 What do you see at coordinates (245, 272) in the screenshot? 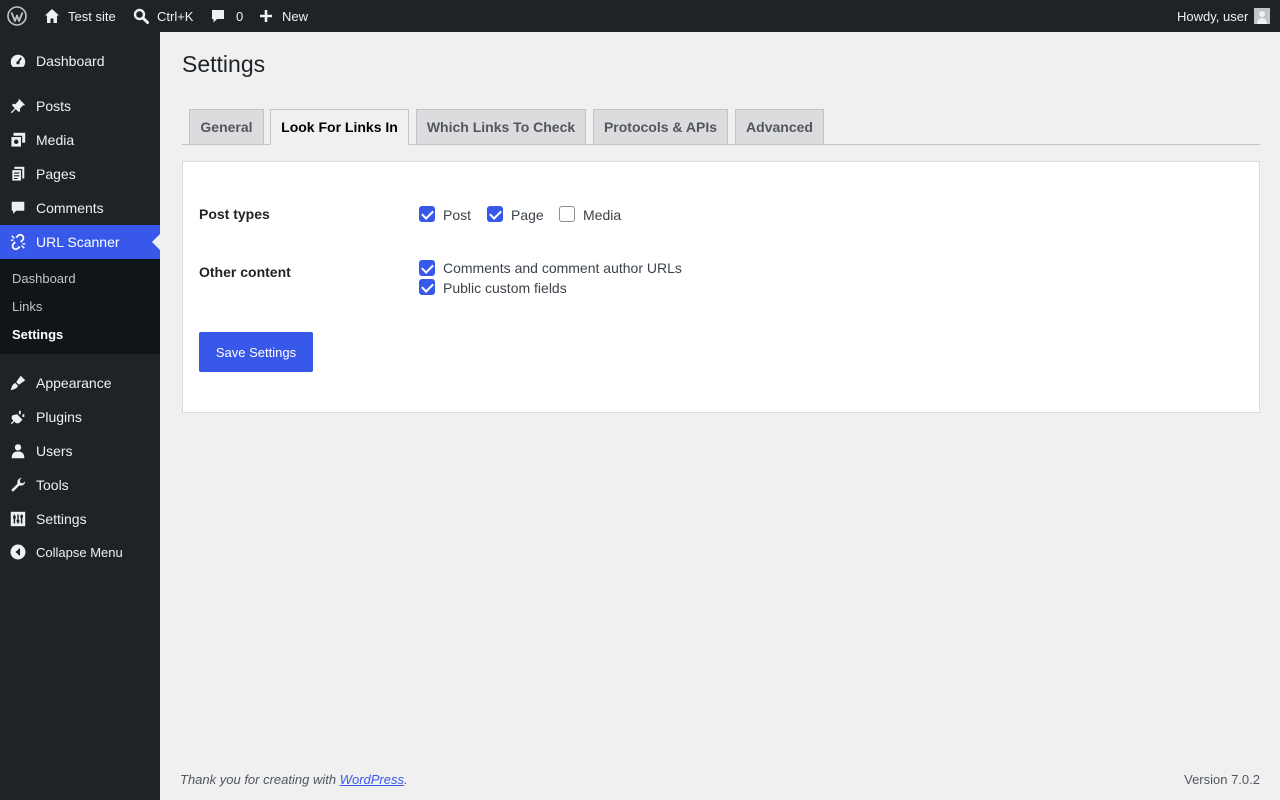
I see `other-content-label: Other content` at bounding box center [245, 272].